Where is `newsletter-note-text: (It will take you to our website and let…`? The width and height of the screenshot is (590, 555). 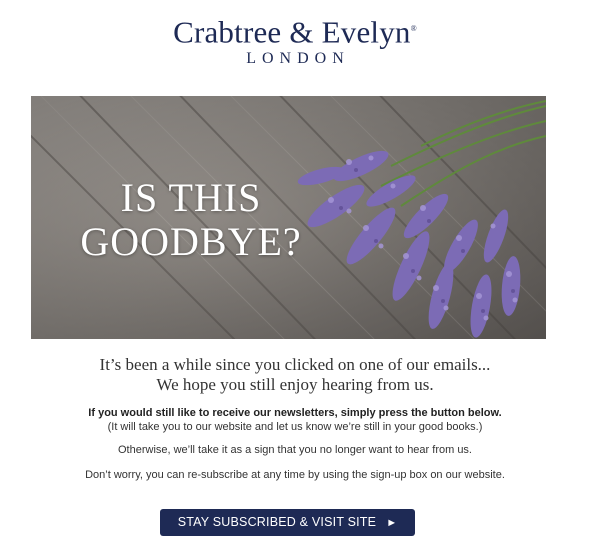 newsletter-note-text: (It will take you to our website and let… is located at coordinates (295, 427).